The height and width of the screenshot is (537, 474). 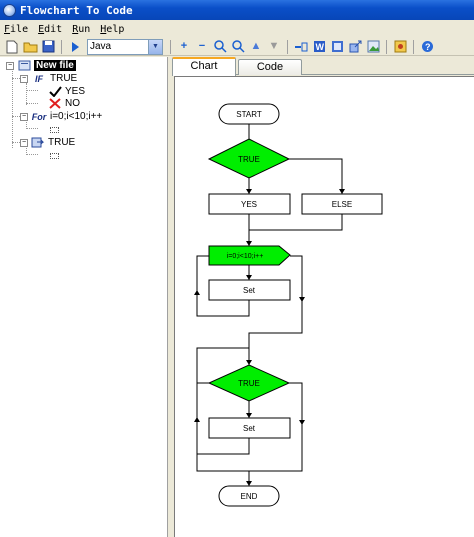 What do you see at coordinates (76, 116) in the screenshot?
I see `tree-for-label: i=0;i<10;i++` at bounding box center [76, 116].